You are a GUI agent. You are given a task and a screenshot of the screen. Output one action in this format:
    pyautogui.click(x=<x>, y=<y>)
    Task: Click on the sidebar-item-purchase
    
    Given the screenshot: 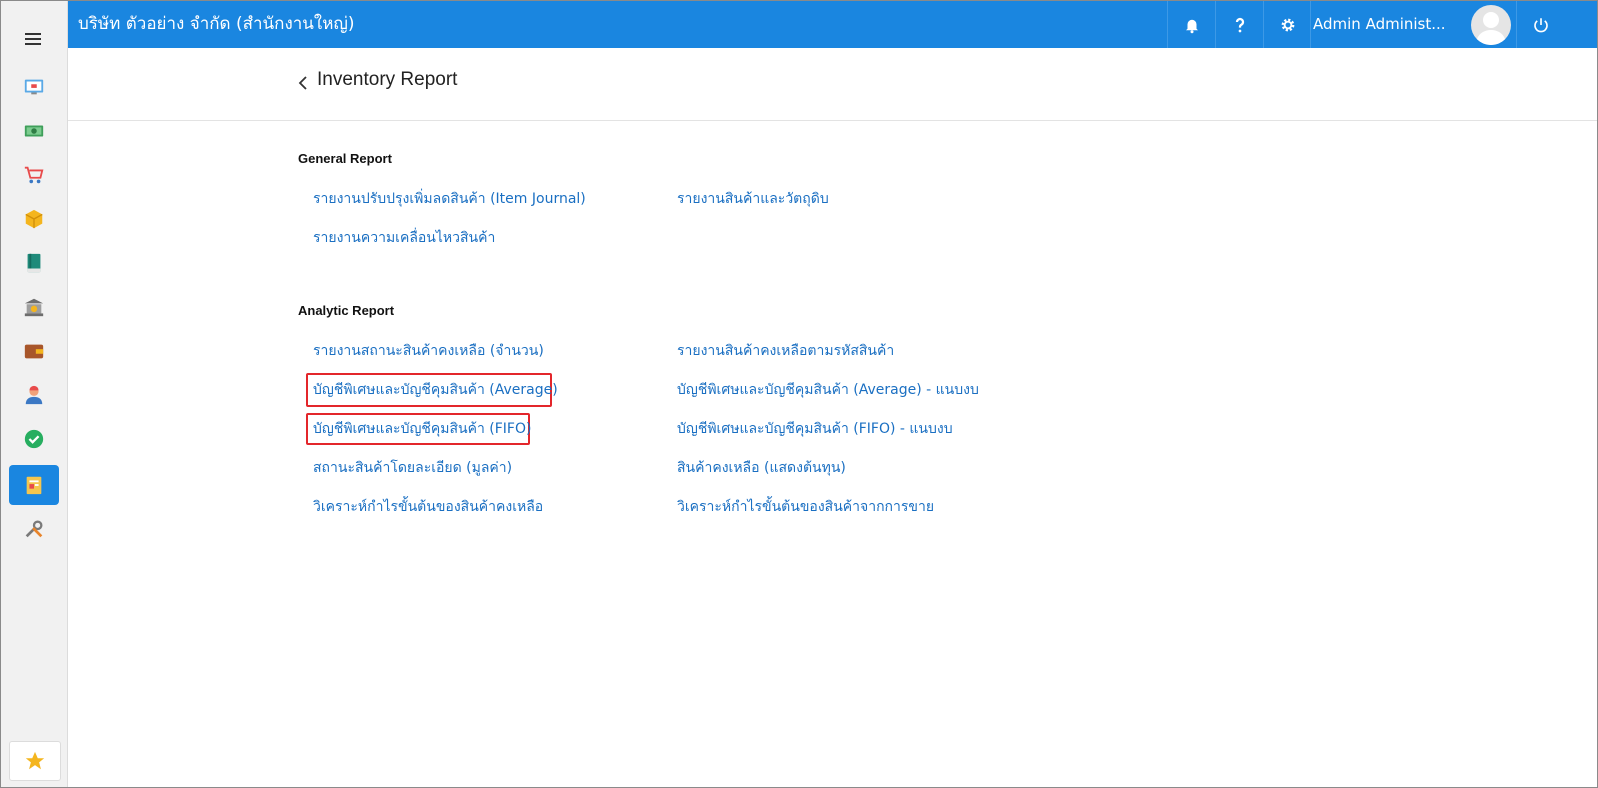 What is the action you would take?
    pyautogui.click(x=34, y=175)
    